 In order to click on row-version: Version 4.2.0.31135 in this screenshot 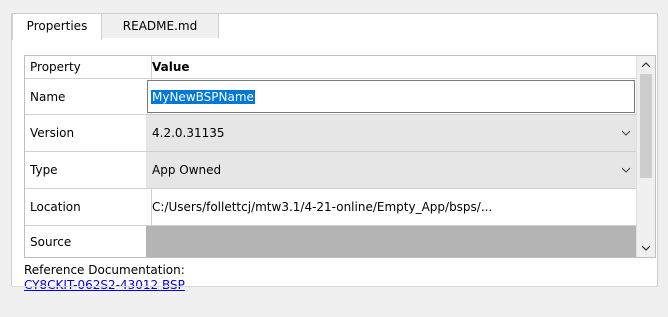, I will do `click(330, 133)`.